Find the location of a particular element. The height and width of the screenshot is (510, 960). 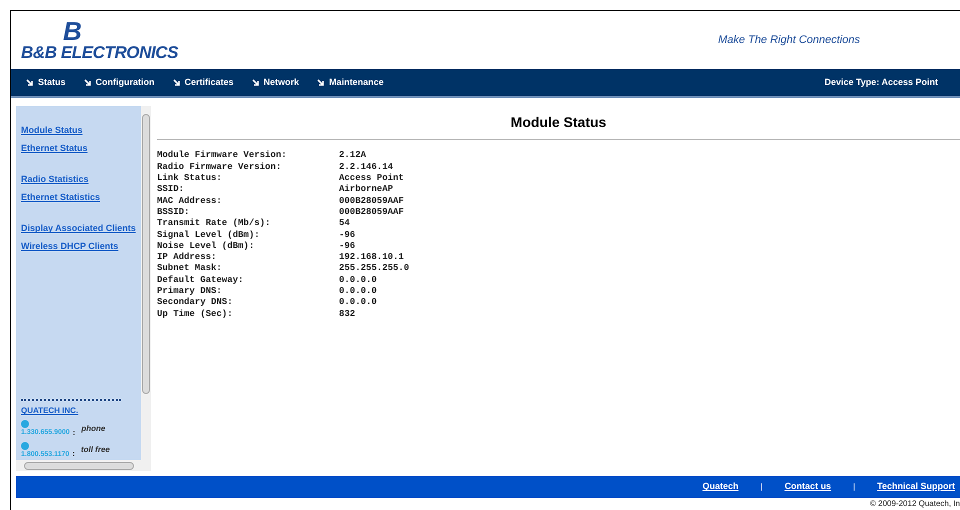

field-label: Subnet Mask: is located at coordinates (190, 269).